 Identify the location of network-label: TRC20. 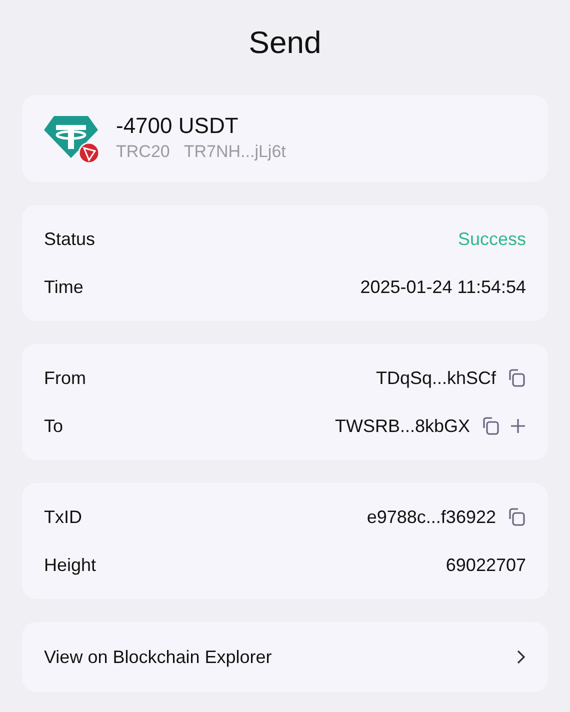
(143, 151).